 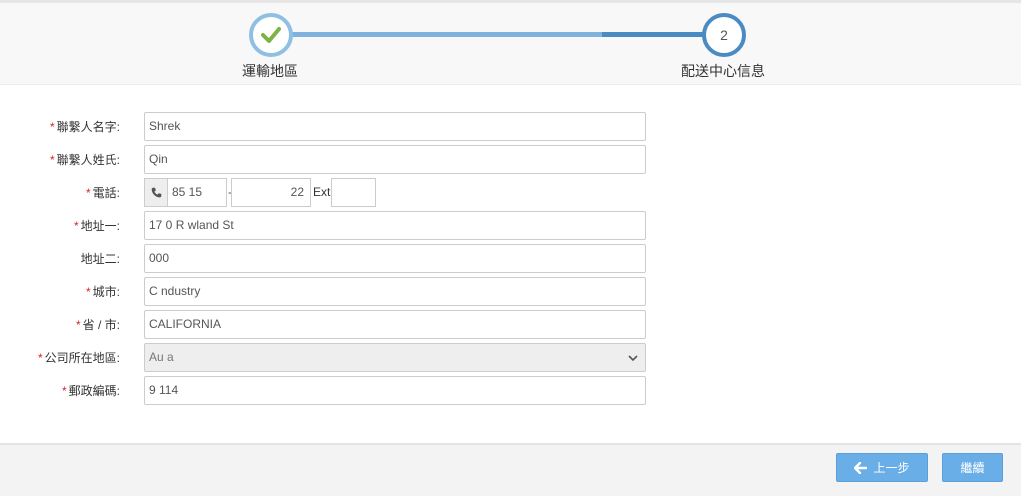 I want to click on state-row: * 省 / 市: CALIFORNIA, so click(x=350, y=325).